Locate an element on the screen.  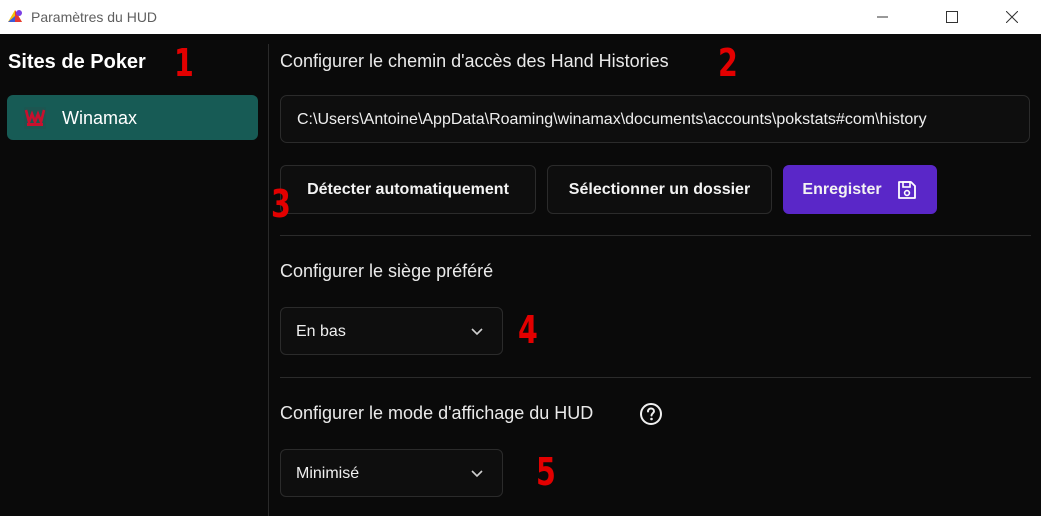
sidebar-divider is located at coordinates (268, 280).